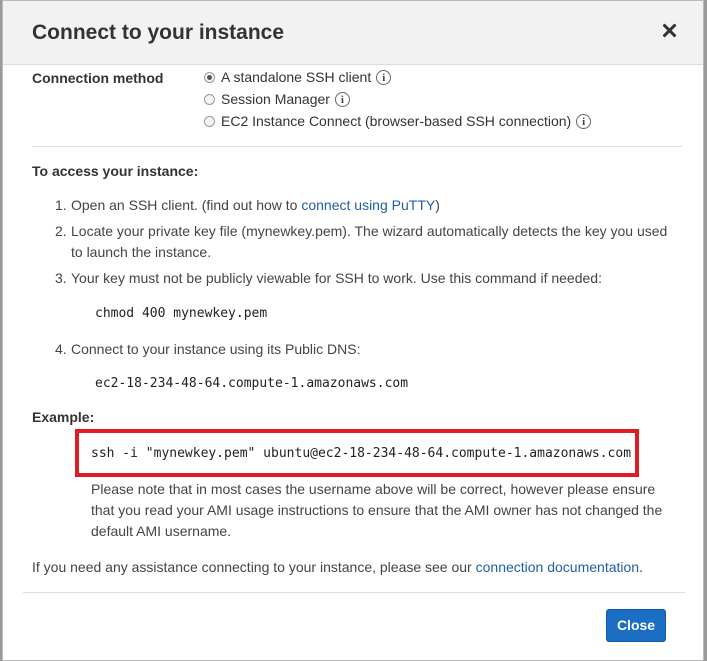 This screenshot has height=661, width=707. What do you see at coordinates (61, 278) in the screenshot?
I see `step-number: 3.` at bounding box center [61, 278].